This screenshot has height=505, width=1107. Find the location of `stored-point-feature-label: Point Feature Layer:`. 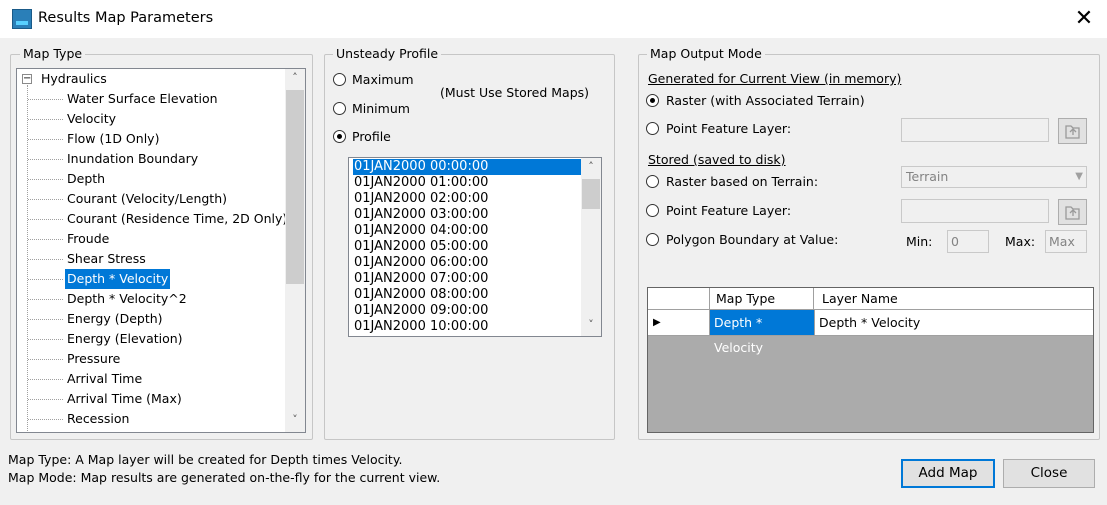

stored-point-feature-label: Point Feature Layer: is located at coordinates (728, 210).